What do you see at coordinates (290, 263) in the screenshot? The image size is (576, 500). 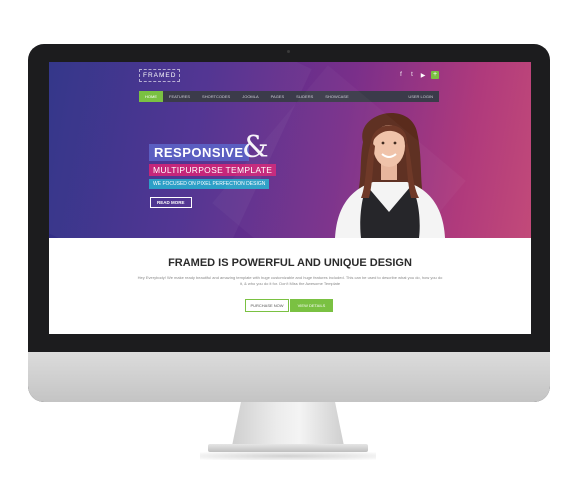 I see `content-title: FRAMED IS POWERFUL AND UNIQUE DESIGN` at bounding box center [290, 263].